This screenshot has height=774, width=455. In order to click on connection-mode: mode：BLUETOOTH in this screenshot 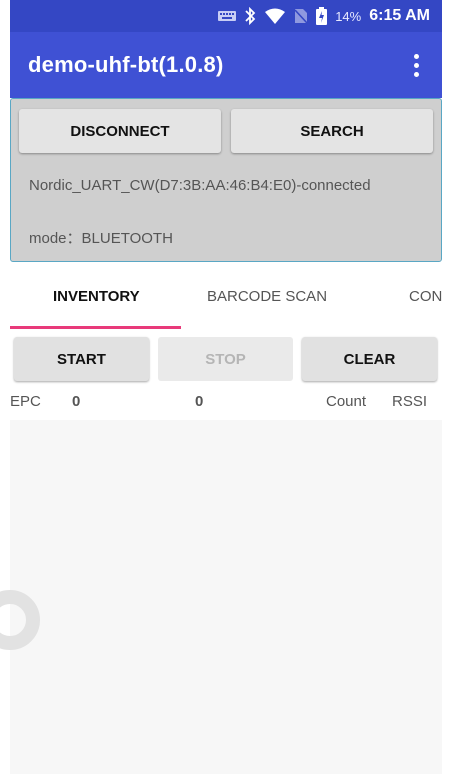, I will do `click(101, 238)`.